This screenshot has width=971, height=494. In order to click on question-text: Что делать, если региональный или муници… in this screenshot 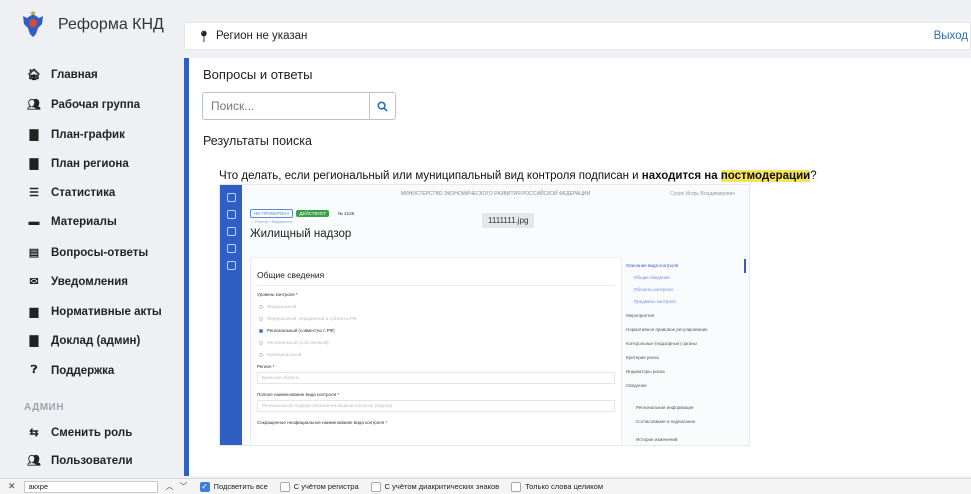, I will do `click(430, 176)`.